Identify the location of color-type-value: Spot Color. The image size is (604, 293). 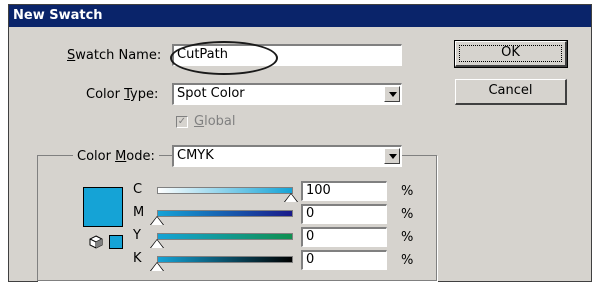
(211, 93).